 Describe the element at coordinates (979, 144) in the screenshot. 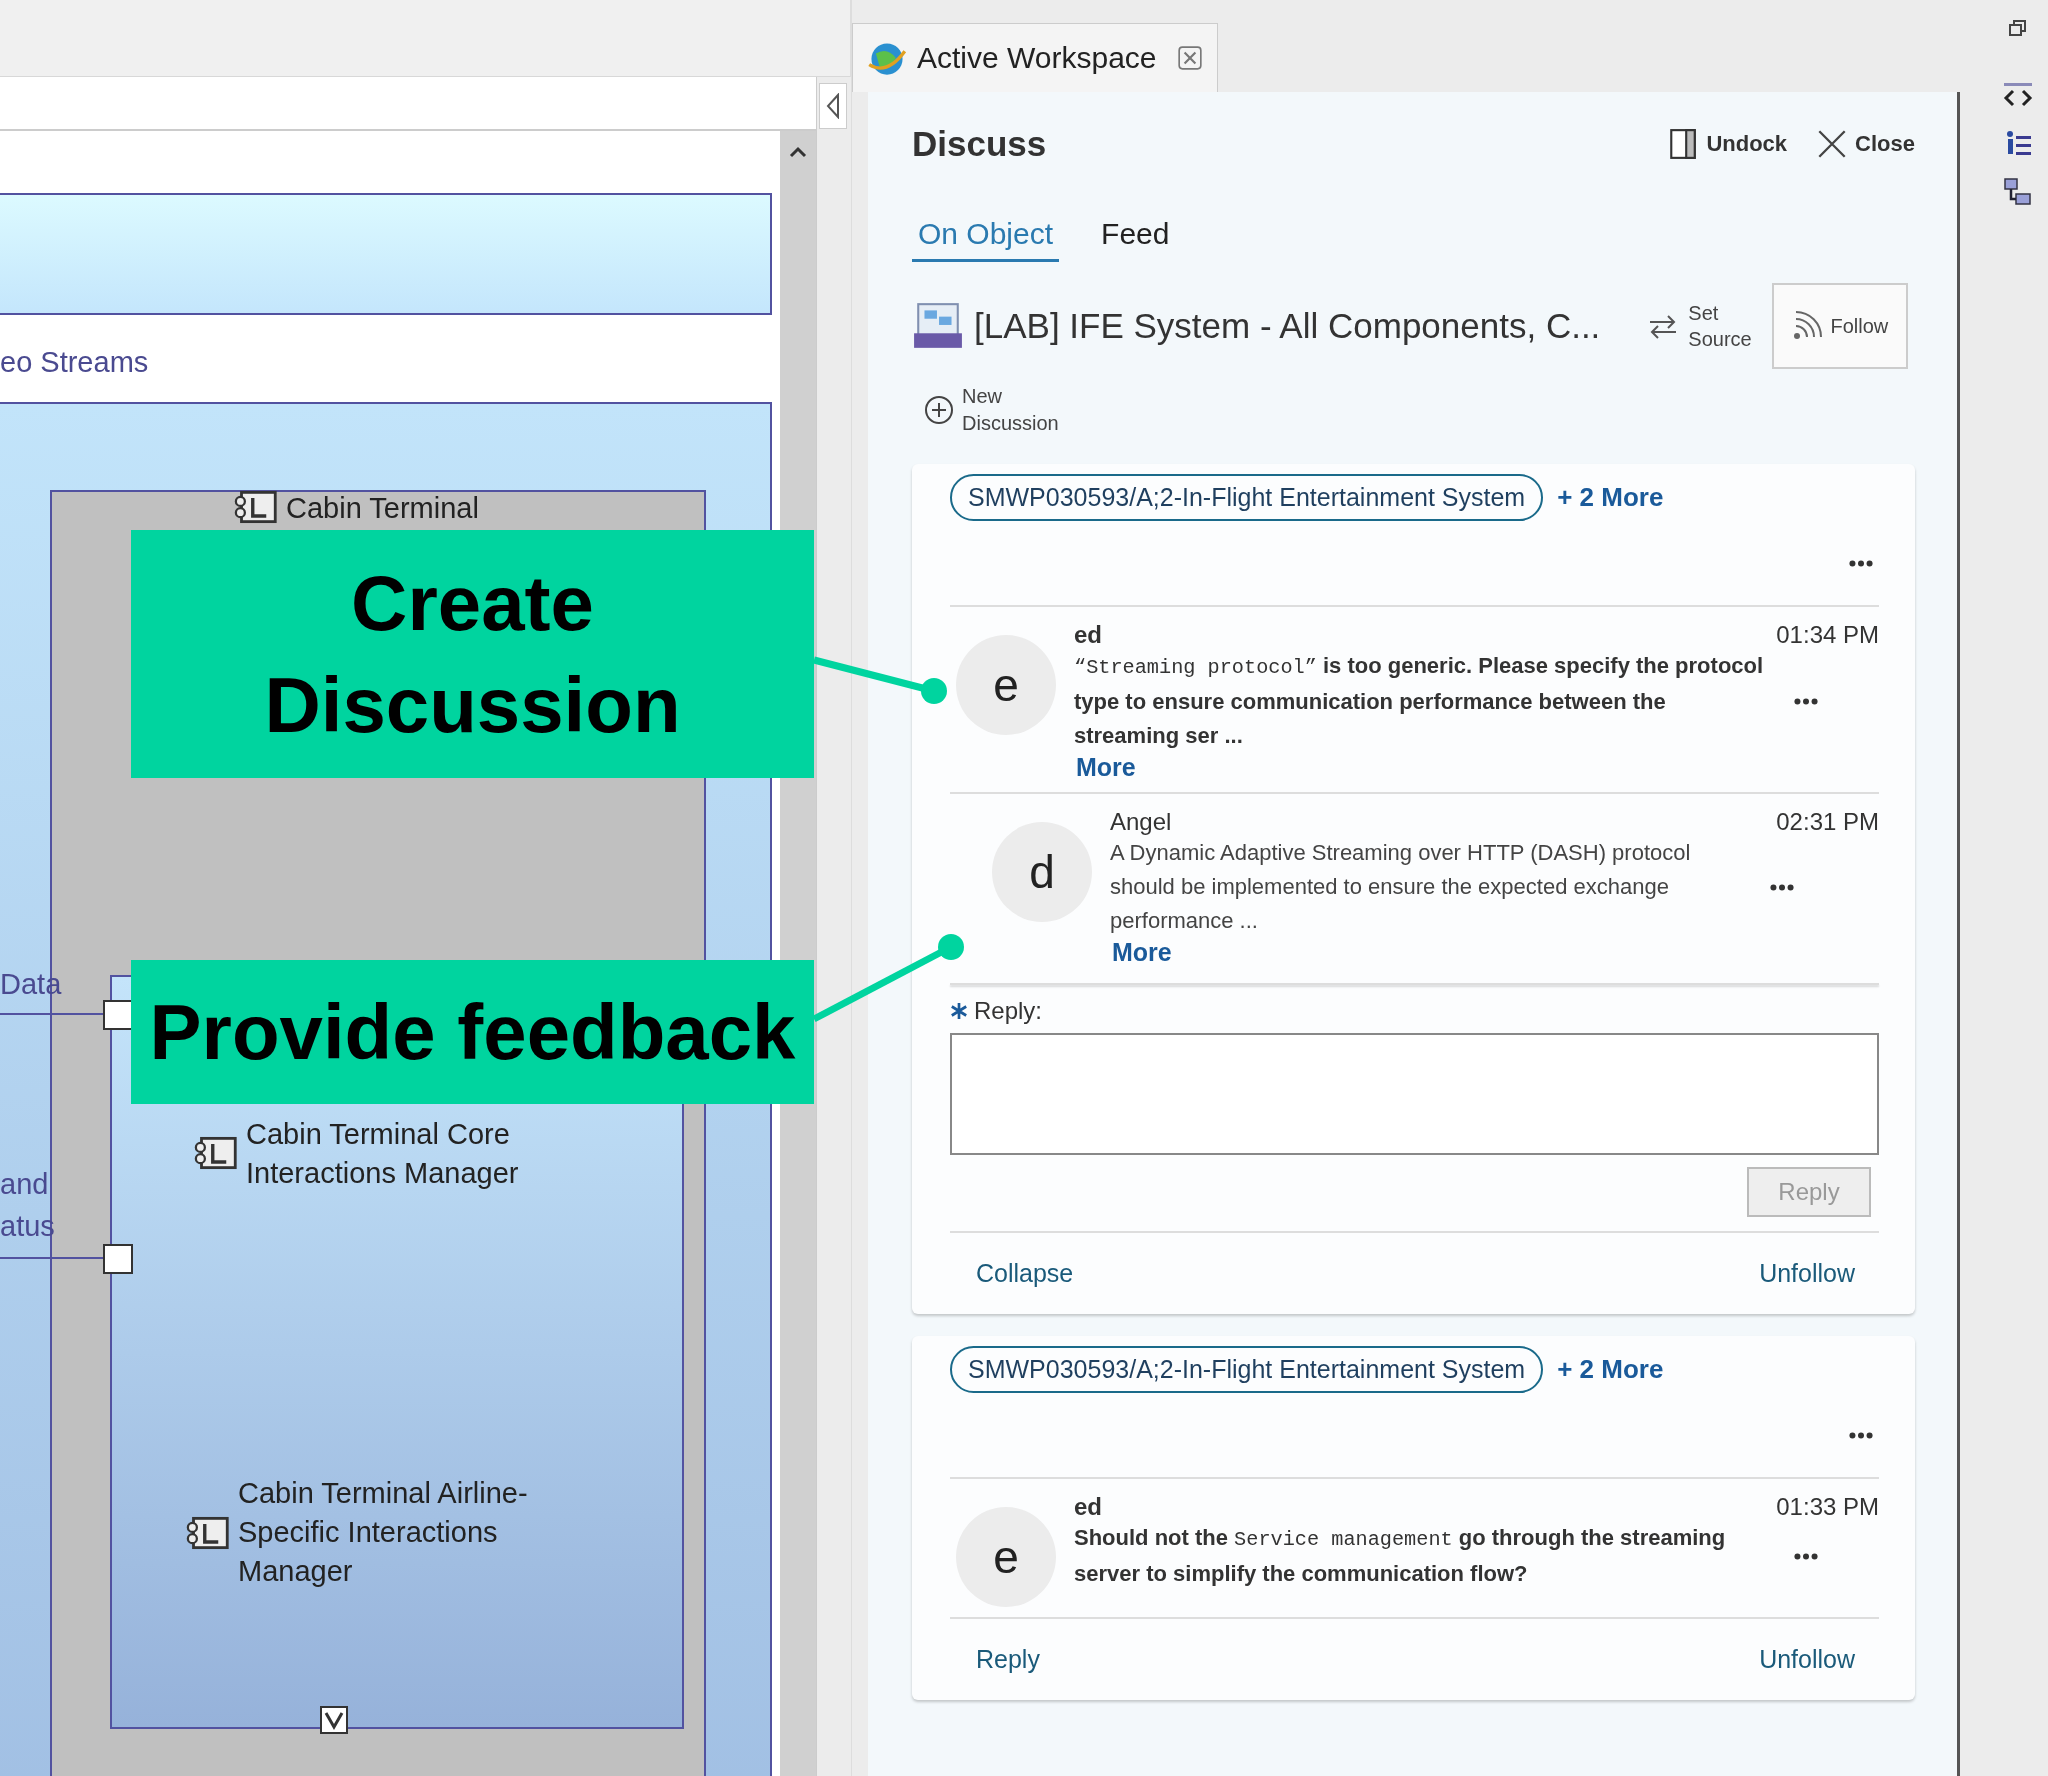

I see `panel-title: Discuss` at that location.